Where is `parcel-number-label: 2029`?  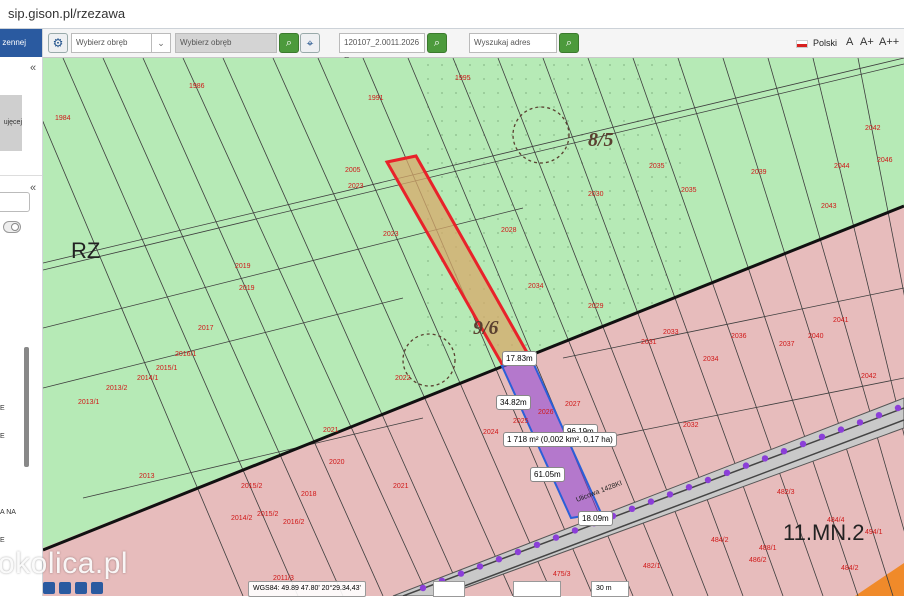 parcel-number-label: 2029 is located at coordinates (596, 306).